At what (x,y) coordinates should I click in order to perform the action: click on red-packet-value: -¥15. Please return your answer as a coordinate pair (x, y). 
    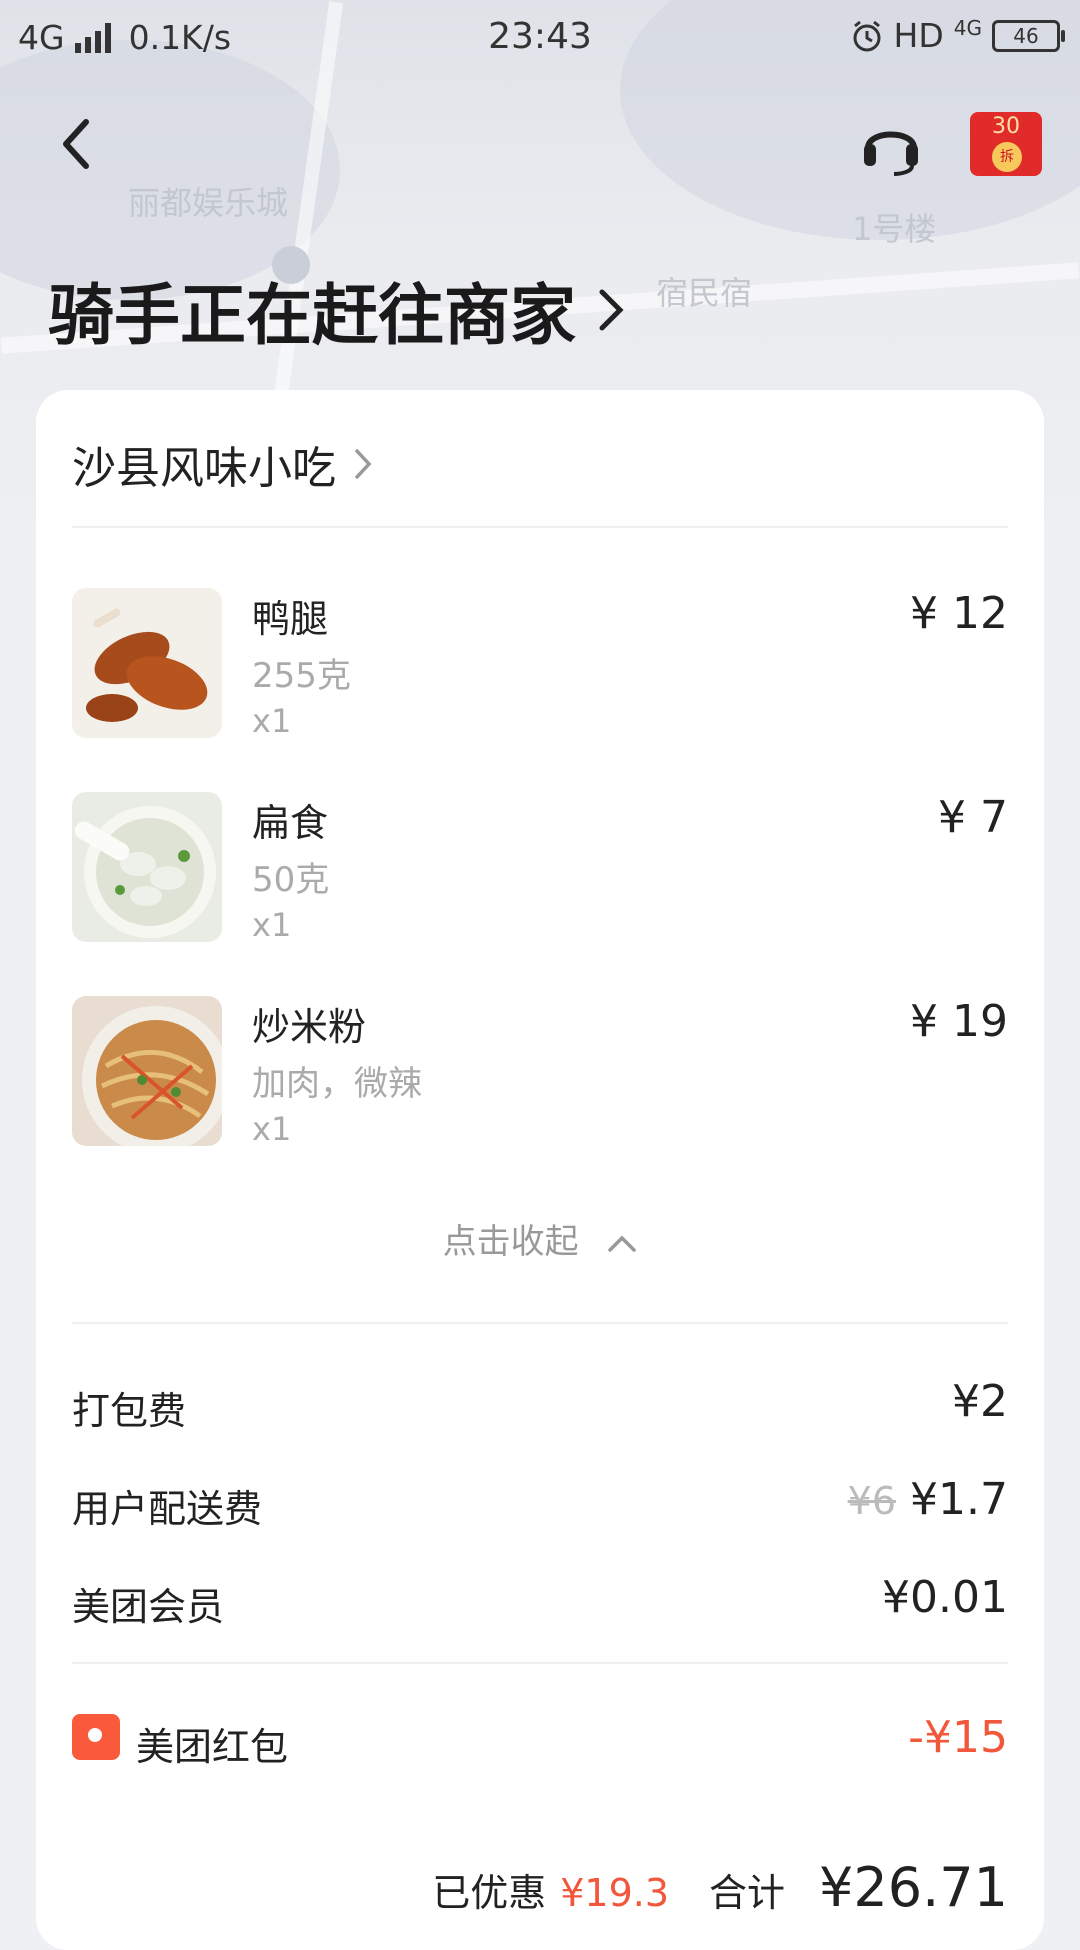
    Looking at the image, I should click on (958, 1737).